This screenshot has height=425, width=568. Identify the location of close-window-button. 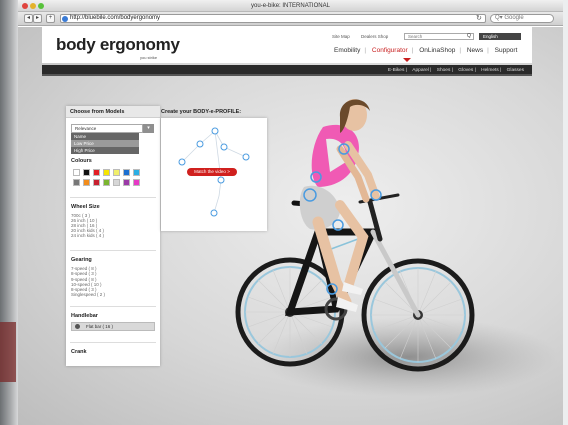
(25, 6).